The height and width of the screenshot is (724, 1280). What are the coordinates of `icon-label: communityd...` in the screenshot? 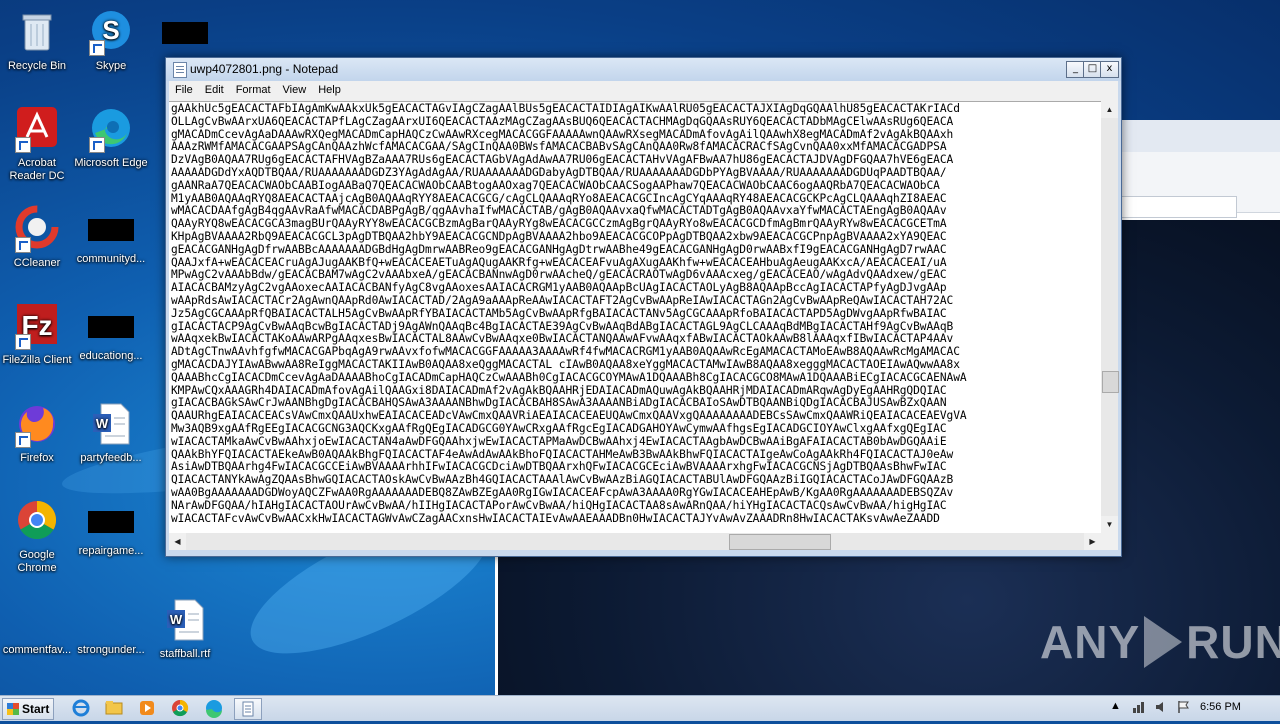 It's located at (111, 259).